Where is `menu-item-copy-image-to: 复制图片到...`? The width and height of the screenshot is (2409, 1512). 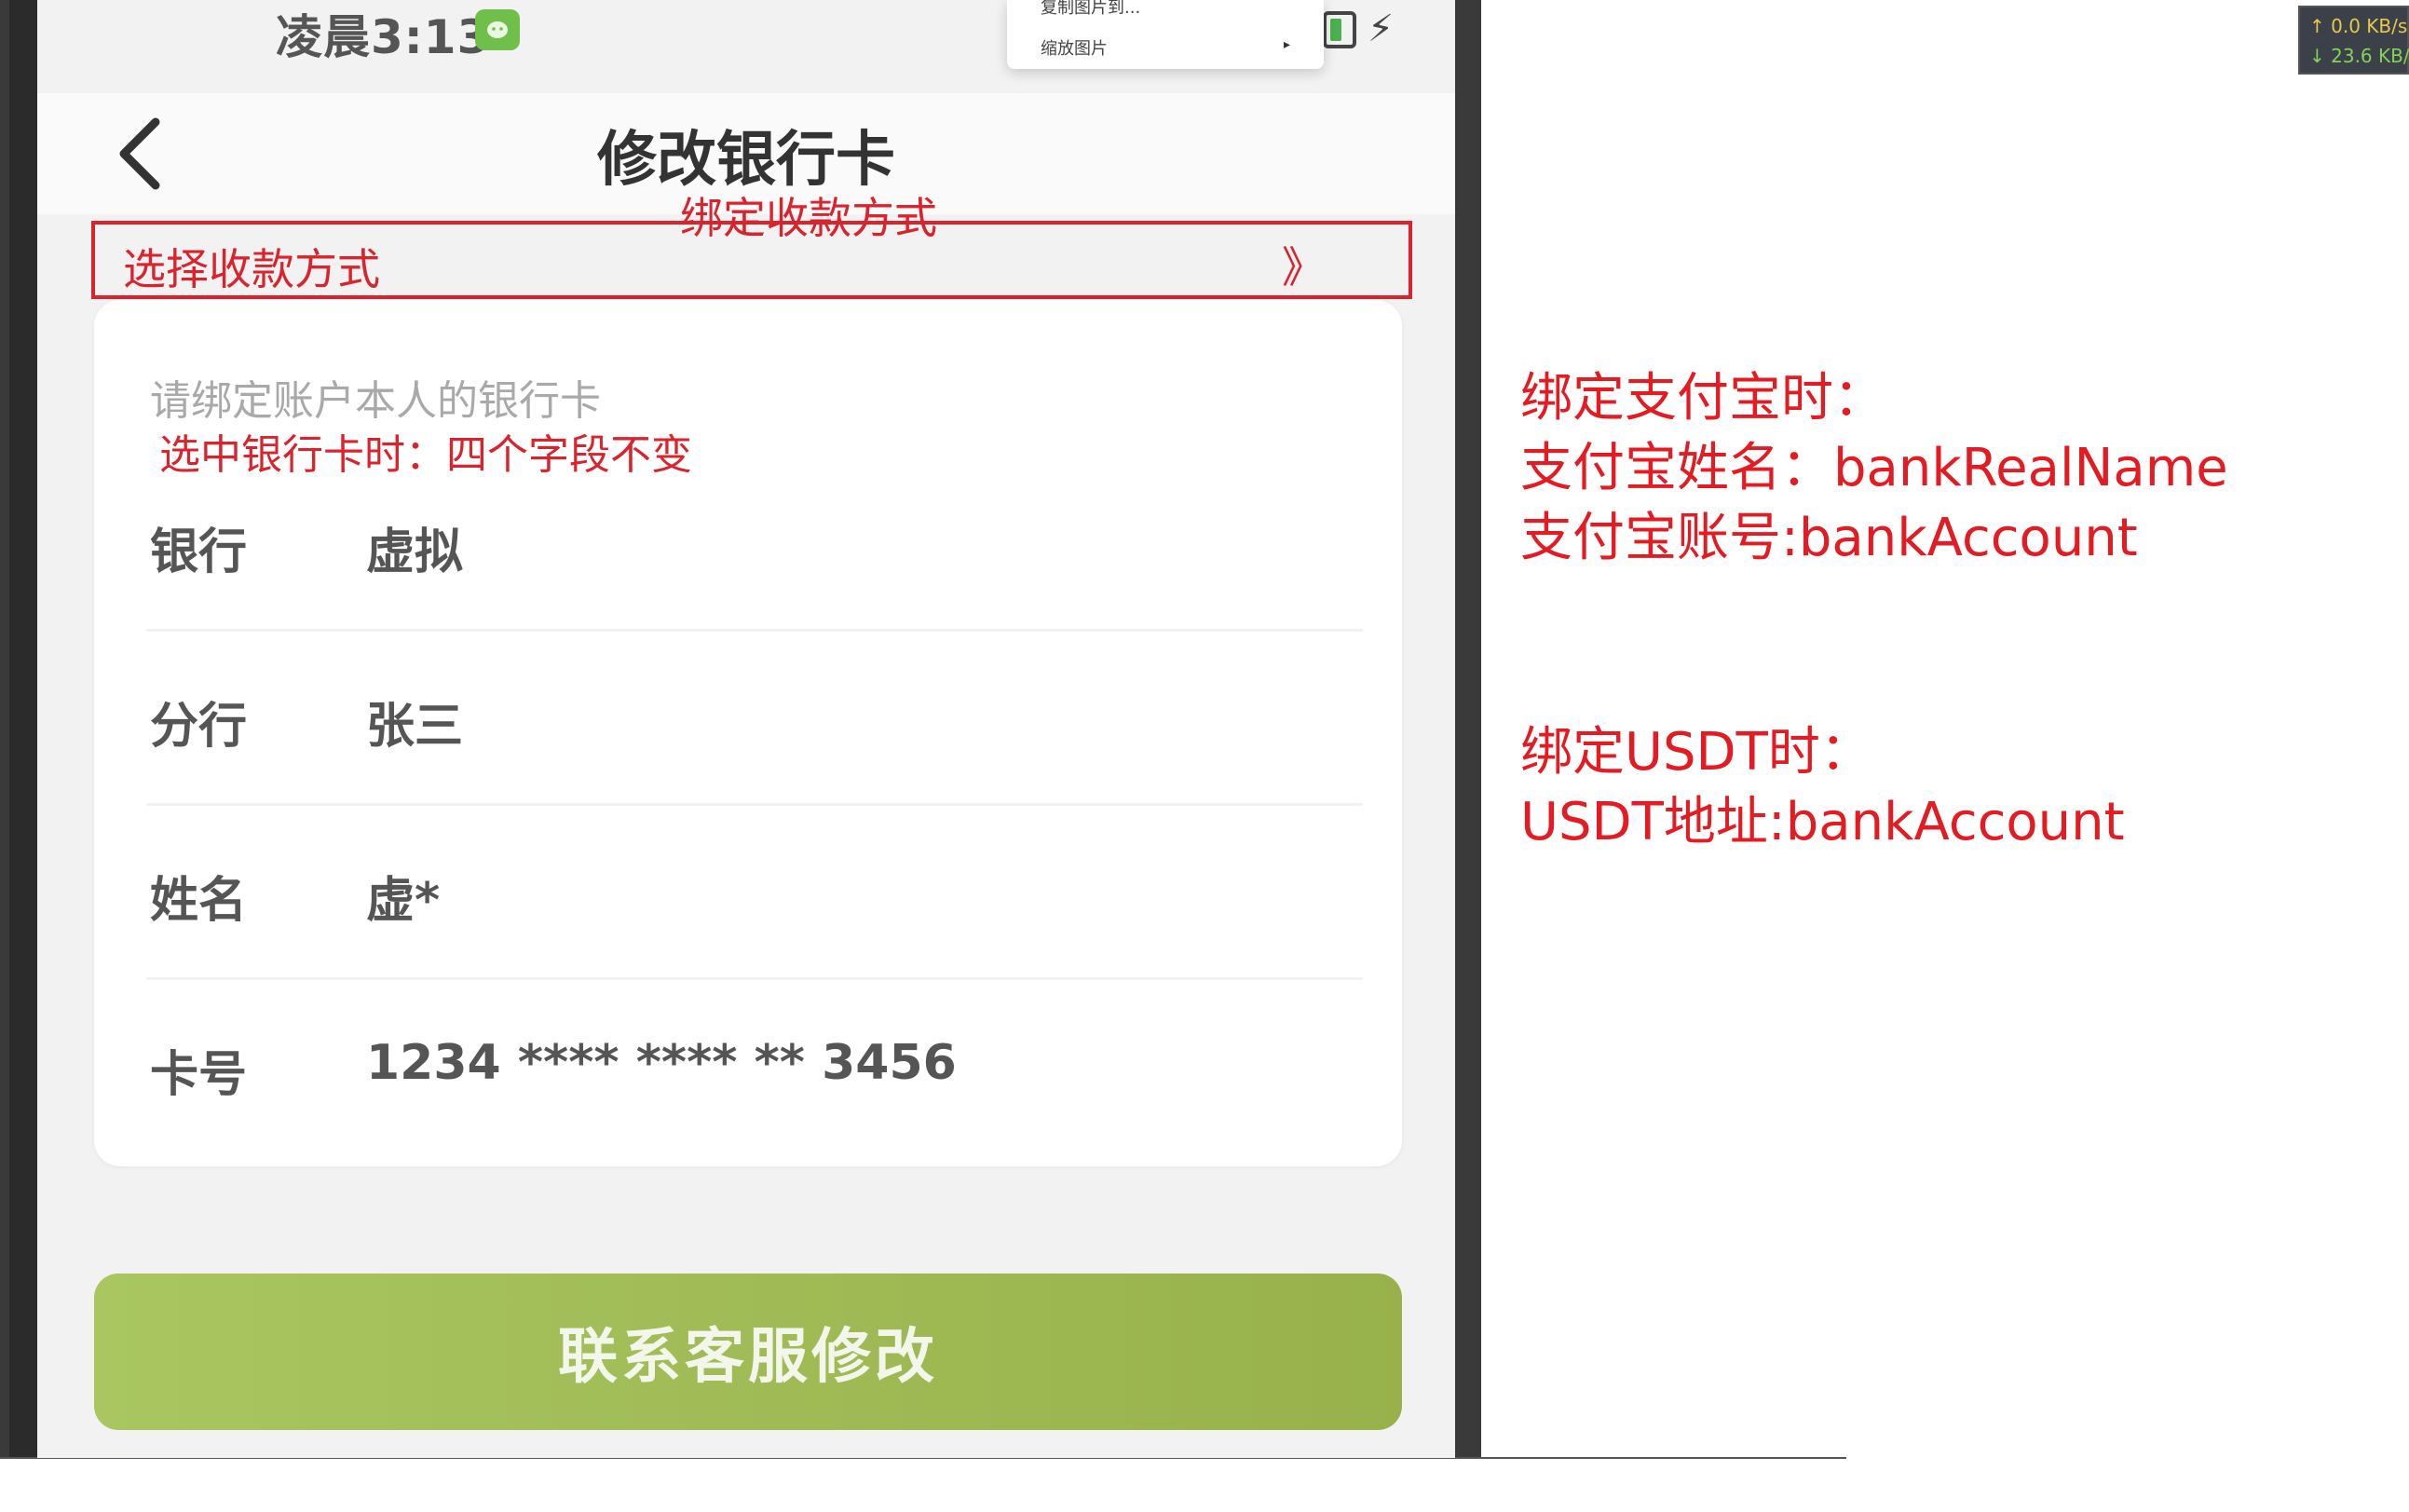
menu-item-copy-image-to: 复制图片到... is located at coordinates (1090, 9).